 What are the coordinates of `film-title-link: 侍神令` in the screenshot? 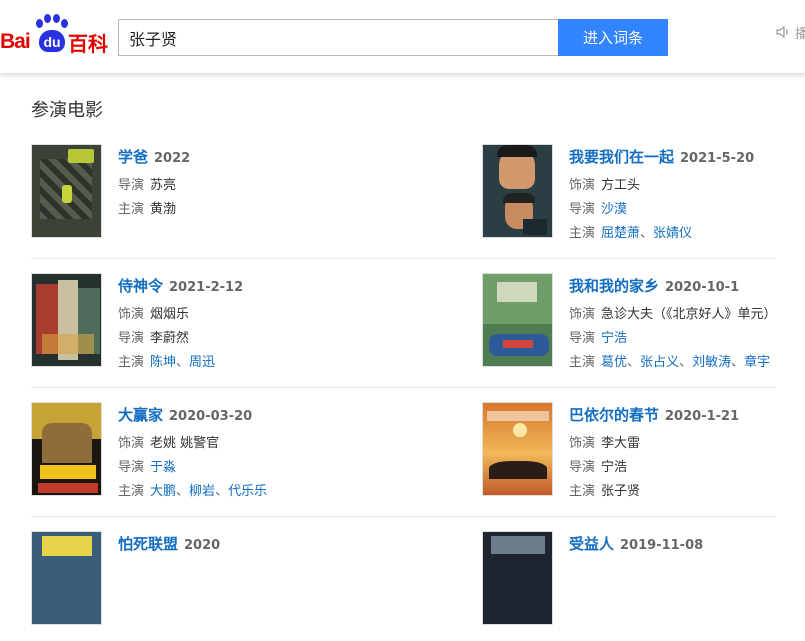 It's located at (140, 286).